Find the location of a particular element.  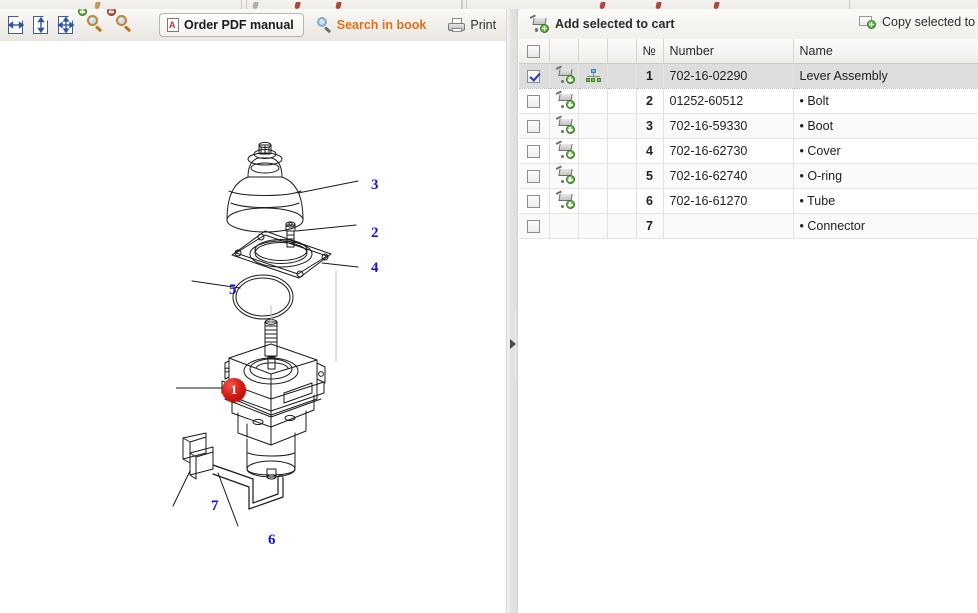

table-row: 2 01252-60512 • Bolt is located at coordinates (748, 101).